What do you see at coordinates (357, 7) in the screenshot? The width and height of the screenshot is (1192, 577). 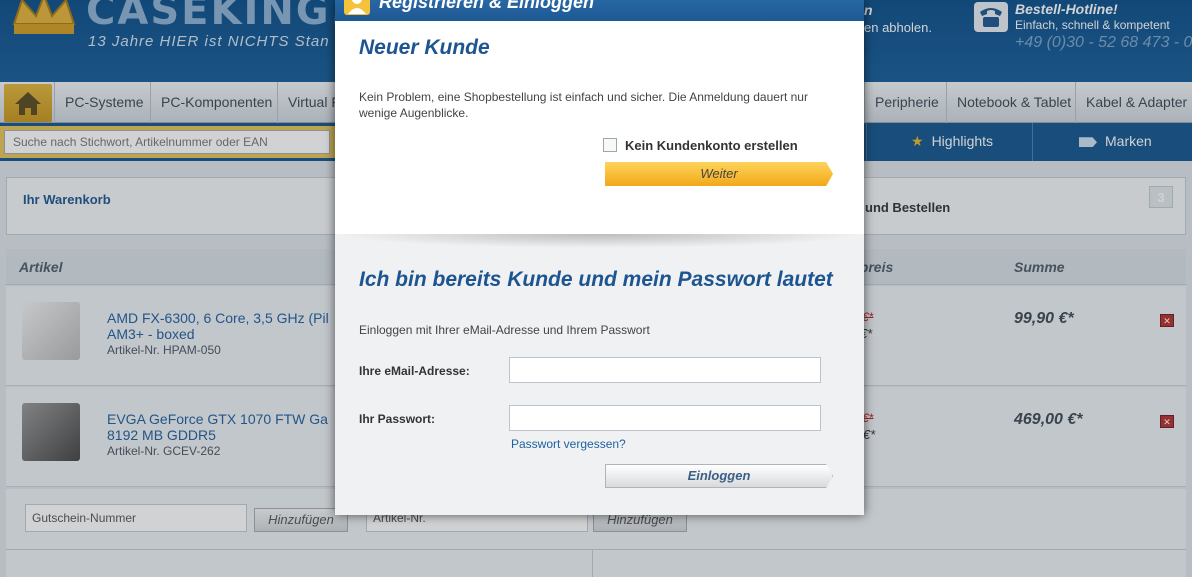 I see `user-icon` at bounding box center [357, 7].